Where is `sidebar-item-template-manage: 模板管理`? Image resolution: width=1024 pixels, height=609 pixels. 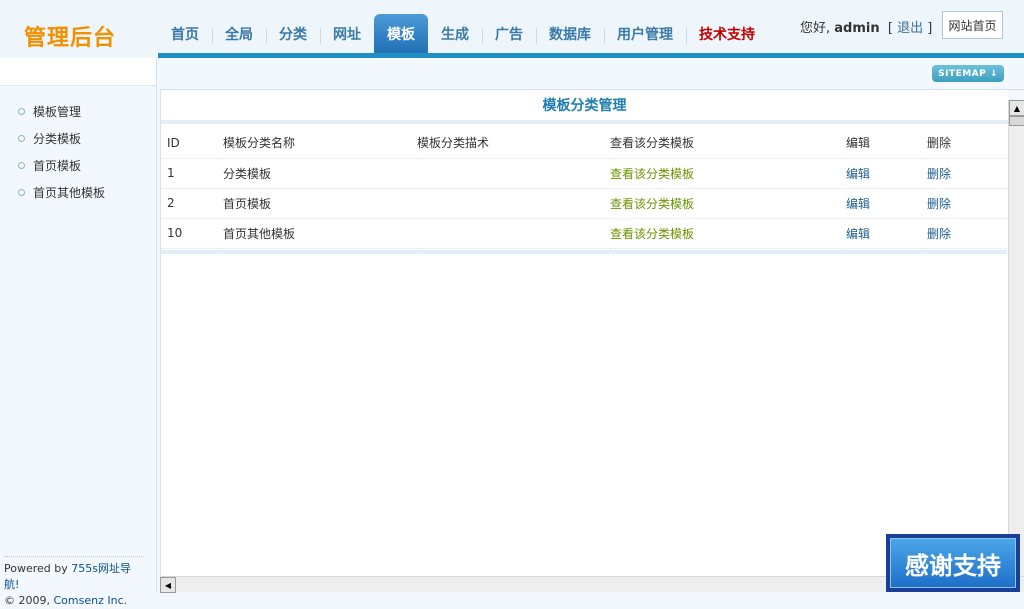 sidebar-item-template-manage: 模板管理 is located at coordinates (49, 111).